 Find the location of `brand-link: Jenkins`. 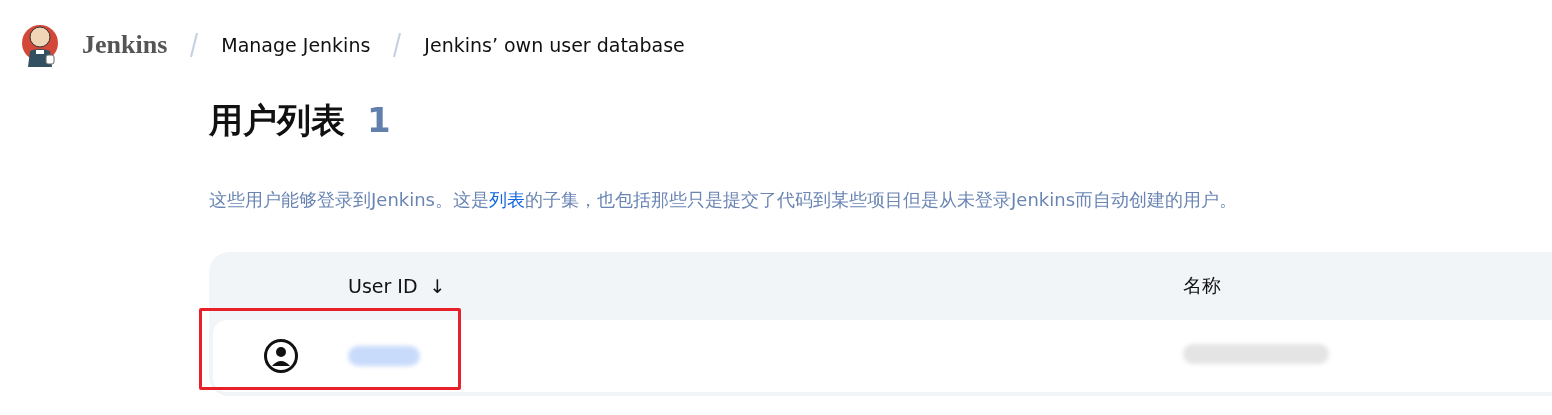

brand-link: Jenkins is located at coordinates (125, 45).